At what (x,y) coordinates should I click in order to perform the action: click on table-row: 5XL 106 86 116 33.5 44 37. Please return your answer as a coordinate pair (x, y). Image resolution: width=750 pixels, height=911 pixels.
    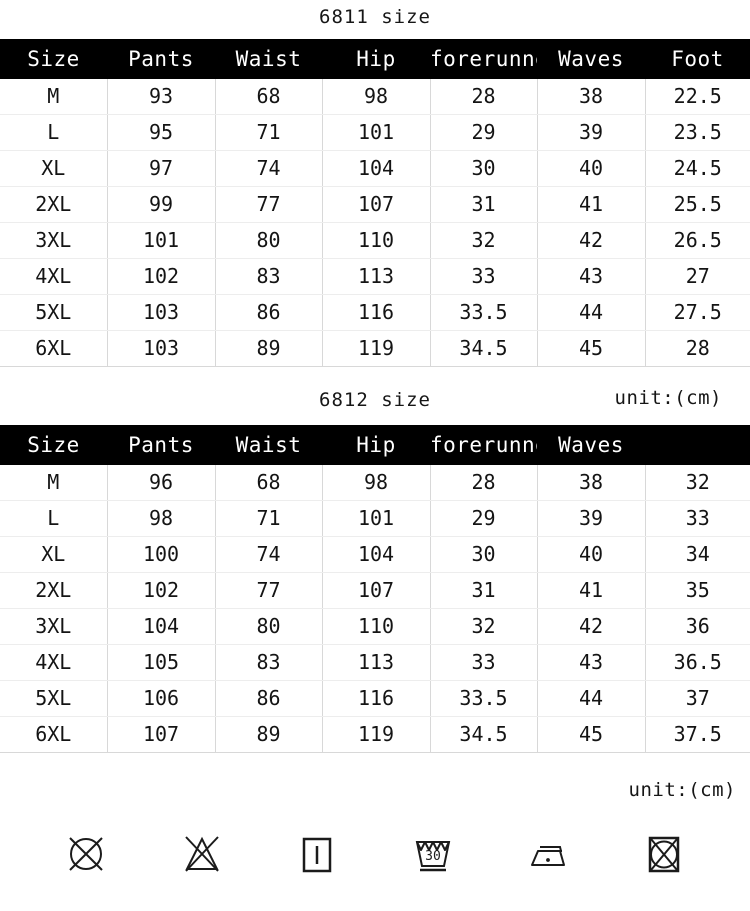
    Looking at the image, I should click on (375, 698).